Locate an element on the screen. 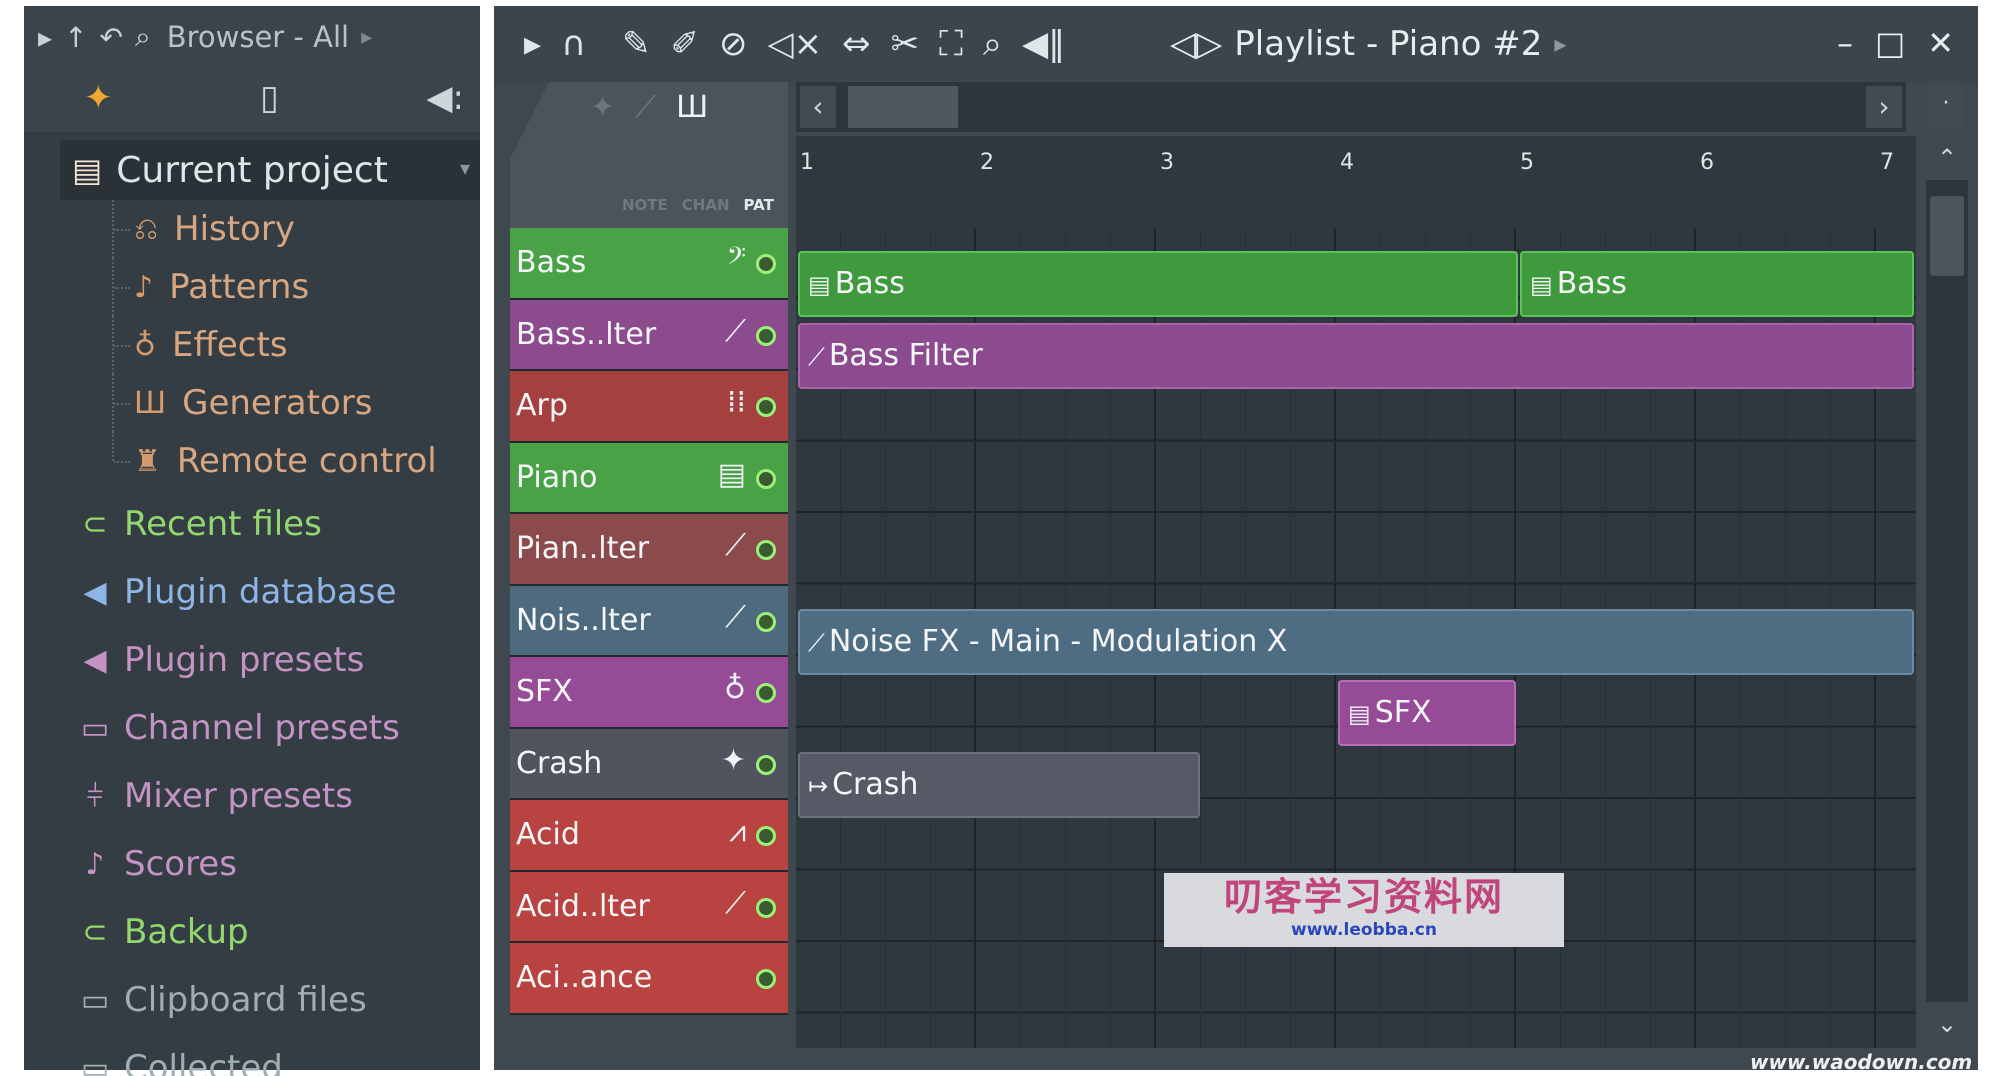 This screenshot has width=1990, height=1076. track-name: Arp is located at coordinates (542, 405).